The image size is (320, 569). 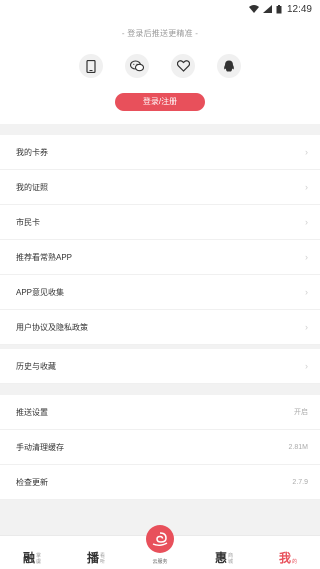 I want to click on menu-item-label: 用户协议及隐私政策, so click(x=52, y=327).